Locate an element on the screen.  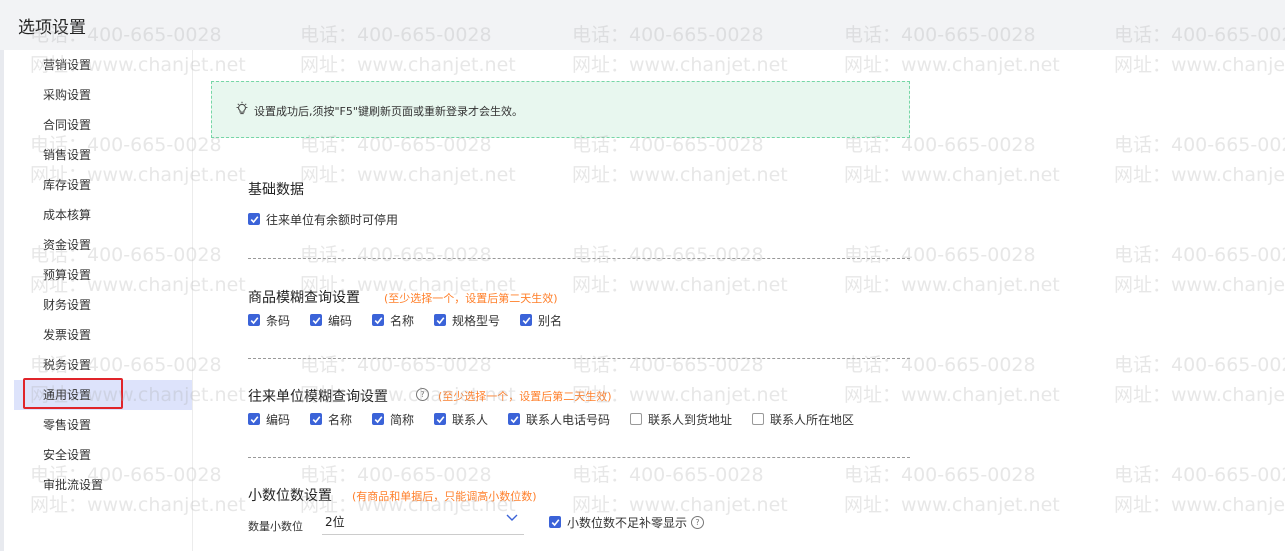
checkbox-label: 联系人所在地区 is located at coordinates (812, 419).